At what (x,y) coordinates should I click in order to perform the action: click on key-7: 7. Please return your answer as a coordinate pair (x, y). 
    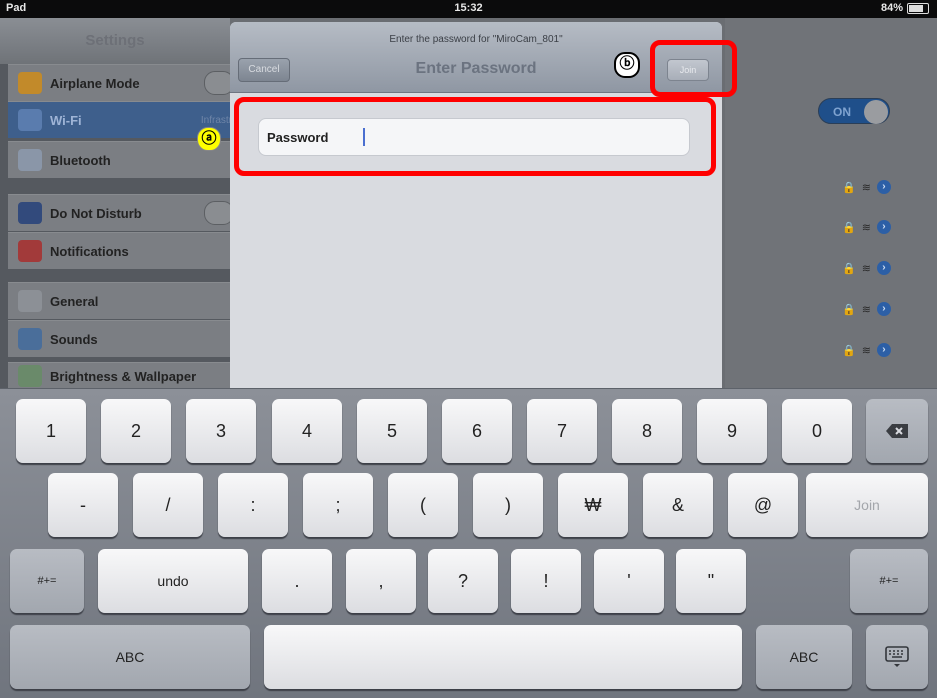
    Looking at the image, I should click on (562, 431).